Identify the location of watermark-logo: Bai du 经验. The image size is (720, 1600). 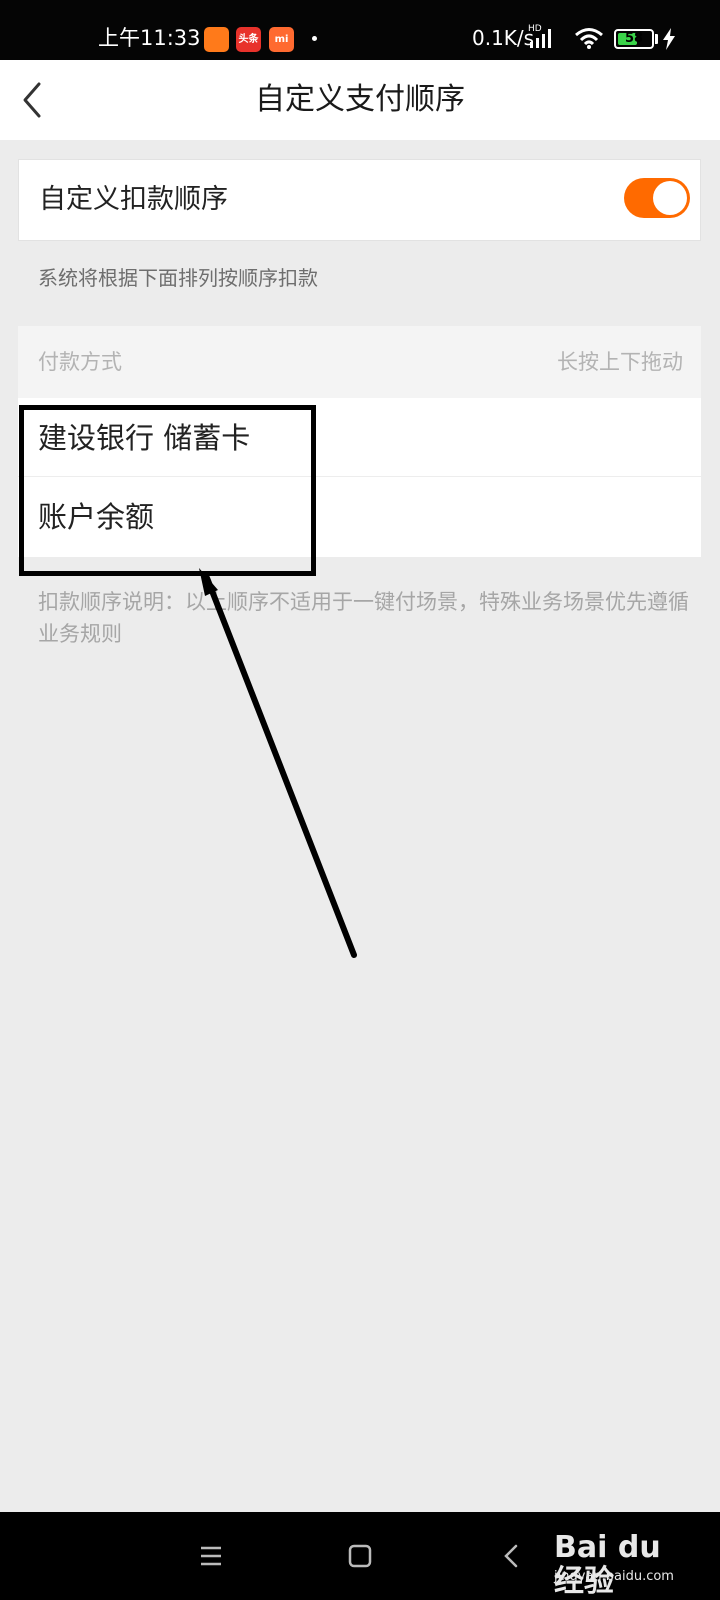
(607, 1564).